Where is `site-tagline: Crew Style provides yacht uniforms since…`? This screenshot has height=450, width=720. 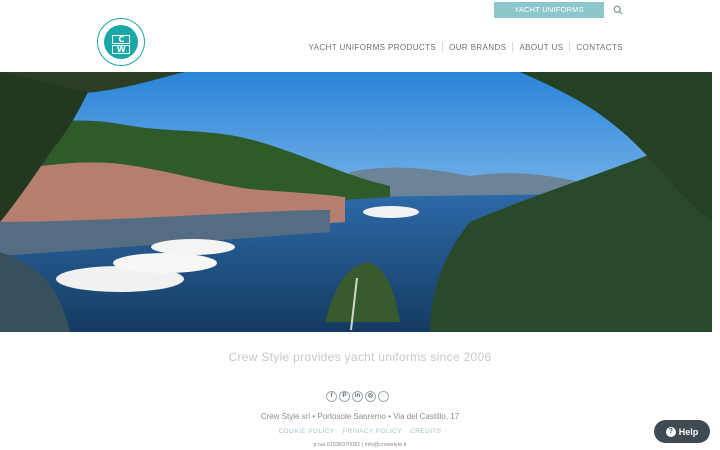 site-tagline: Crew Style provides yacht uniforms since… is located at coordinates (360, 357).